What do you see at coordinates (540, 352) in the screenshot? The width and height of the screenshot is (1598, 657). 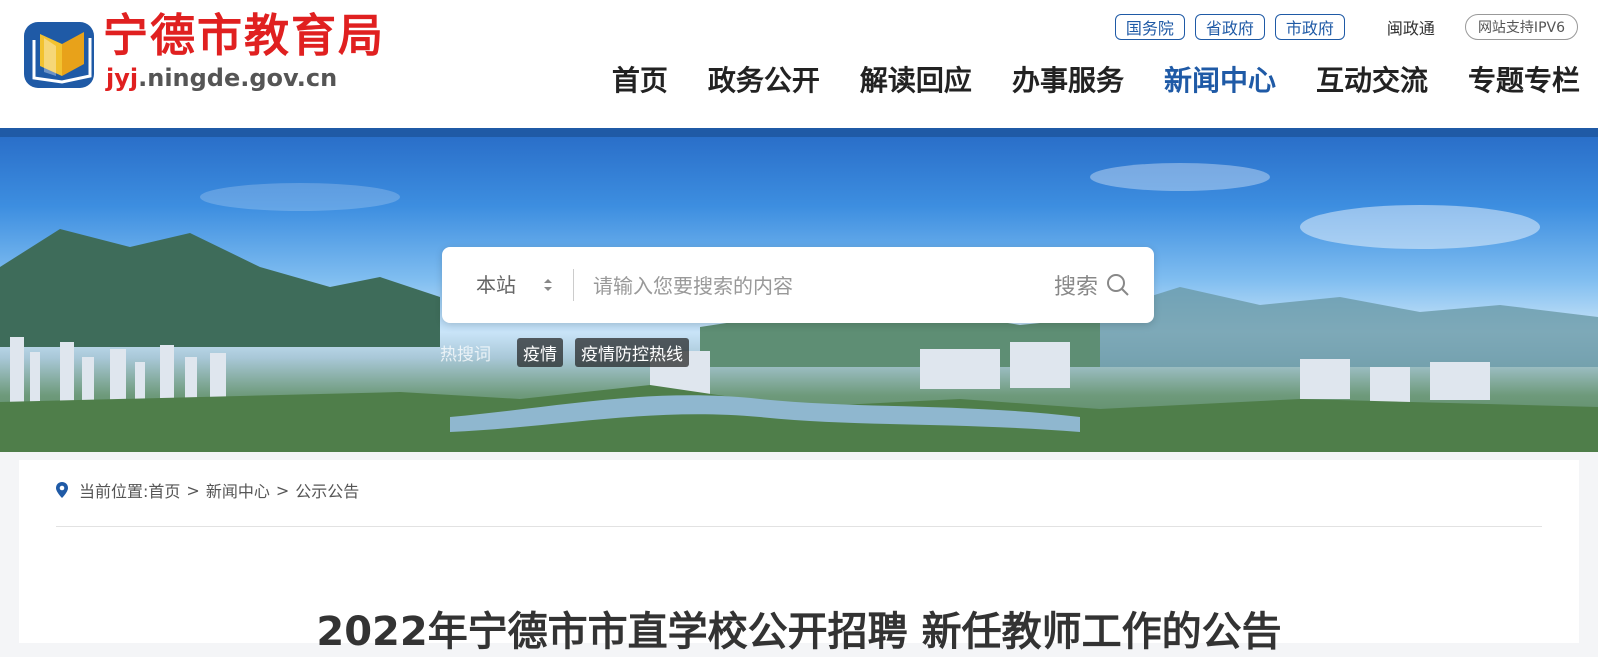 I see `hot-word-tag: 疫情` at bounding box center [540, 352].